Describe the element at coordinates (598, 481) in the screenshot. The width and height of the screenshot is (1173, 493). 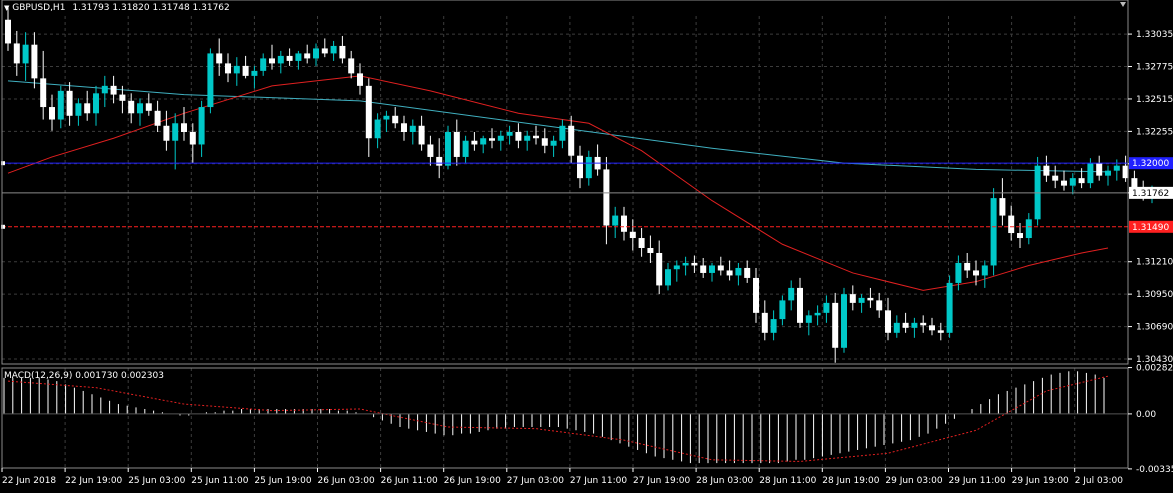
I see `time-label: 27 Jun 11:00` at that location.